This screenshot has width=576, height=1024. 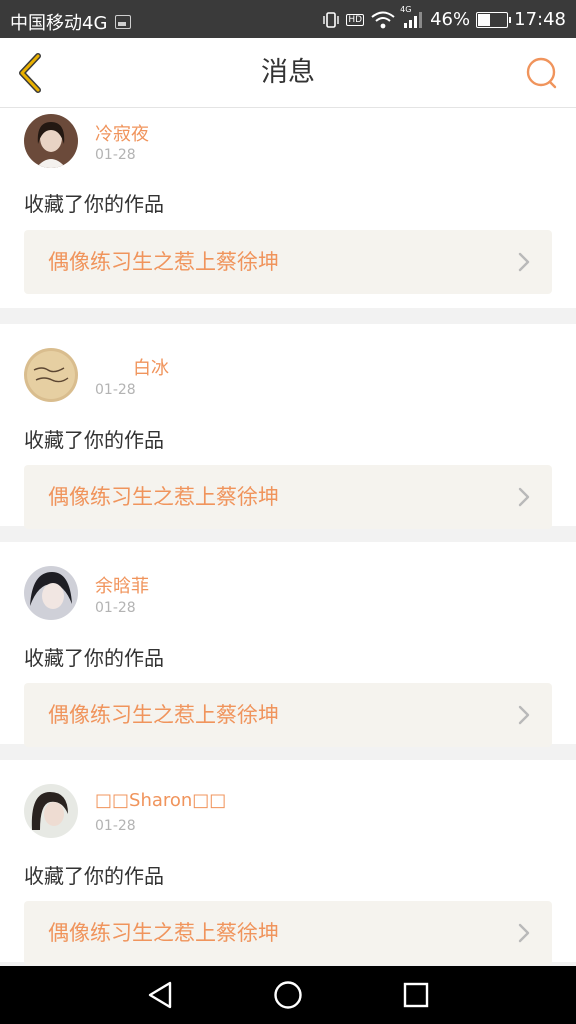 I want to click on page-title: 消息, so click(x=288, y=72).